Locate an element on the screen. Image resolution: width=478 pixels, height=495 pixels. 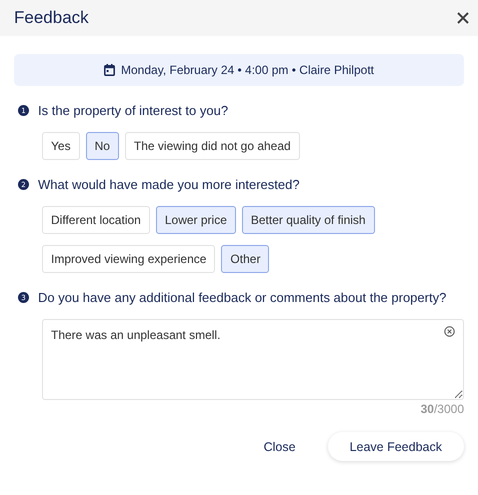
comment-field: There was an unpleasant smell. is located at coordinates (253, 359).